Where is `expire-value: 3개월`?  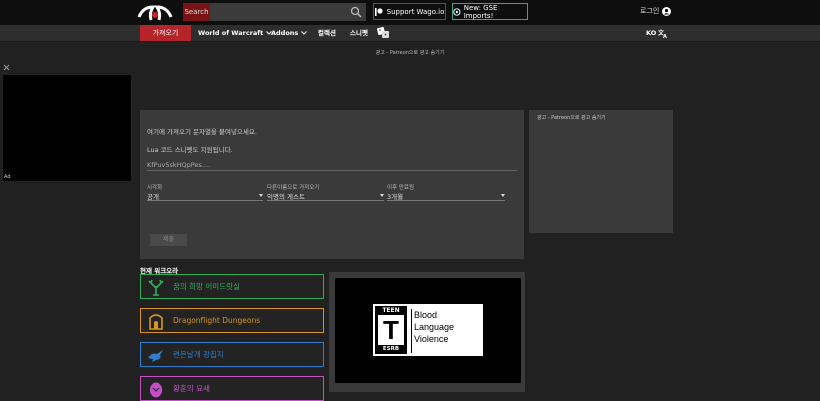
expire-value: 3개월 is located at coordinates (395, 196).